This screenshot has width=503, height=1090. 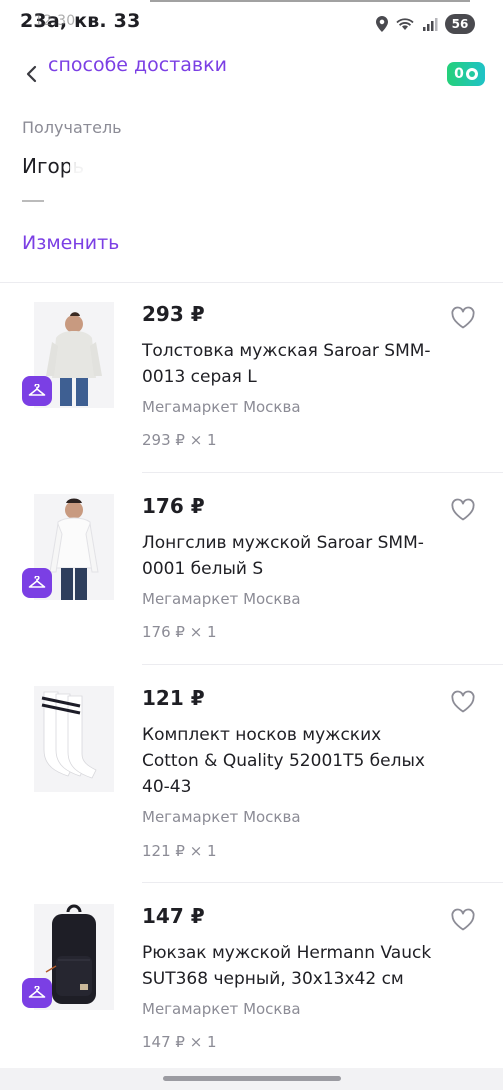 I want to click on item-quantity: 147 ₽ × 1, so click(x=179, y=1042).